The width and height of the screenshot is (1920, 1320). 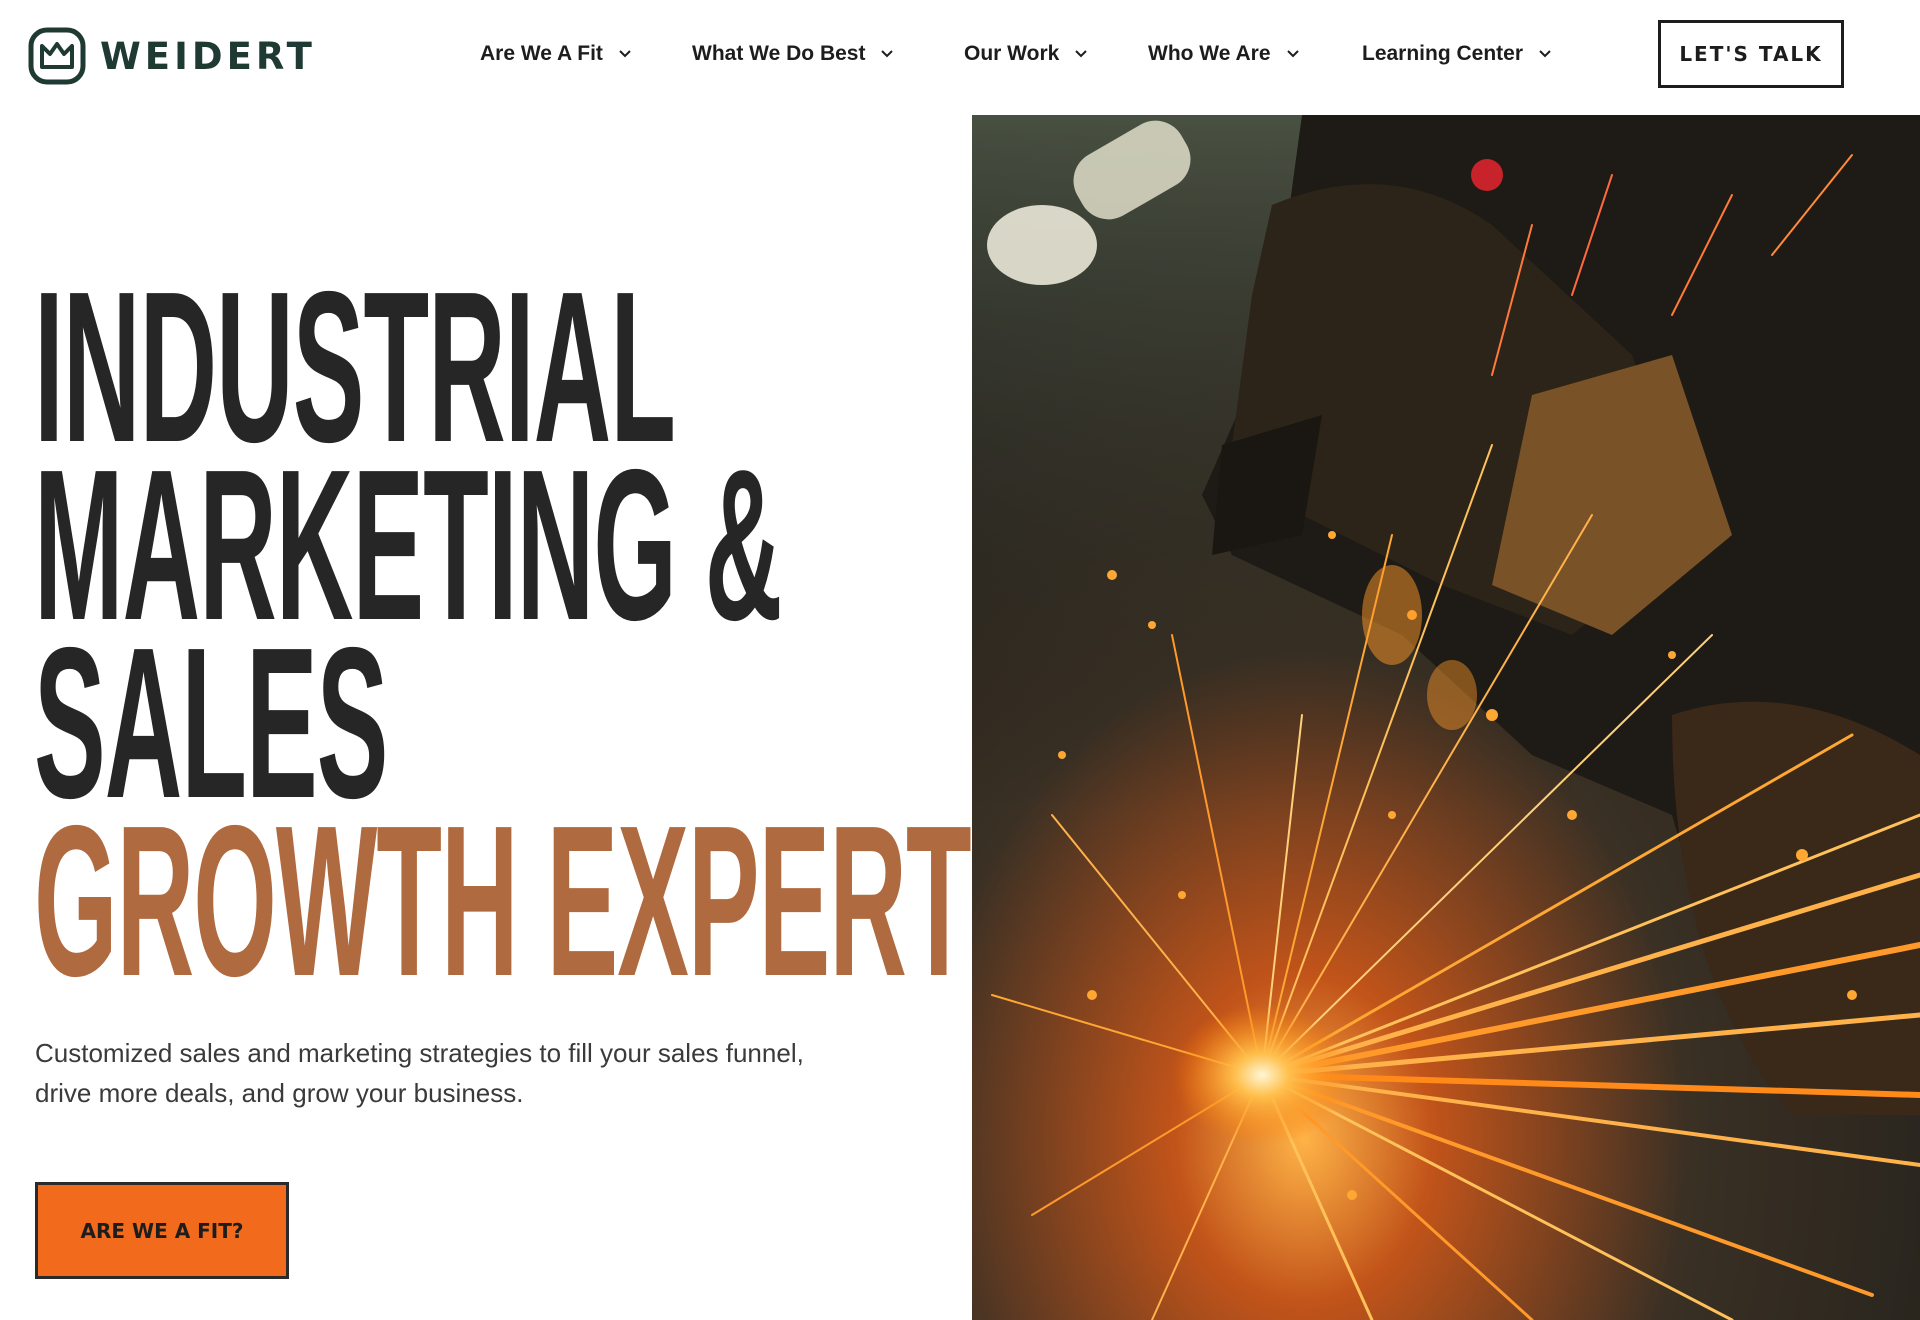 I want to click on brand-name: WEIDERT, so click(x=208, y=56).